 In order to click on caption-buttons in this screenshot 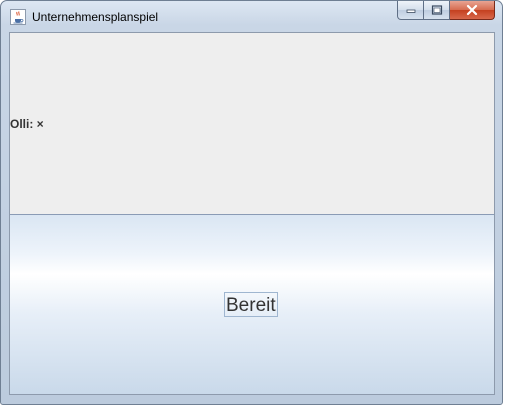, I will do `click(446, 11)`.